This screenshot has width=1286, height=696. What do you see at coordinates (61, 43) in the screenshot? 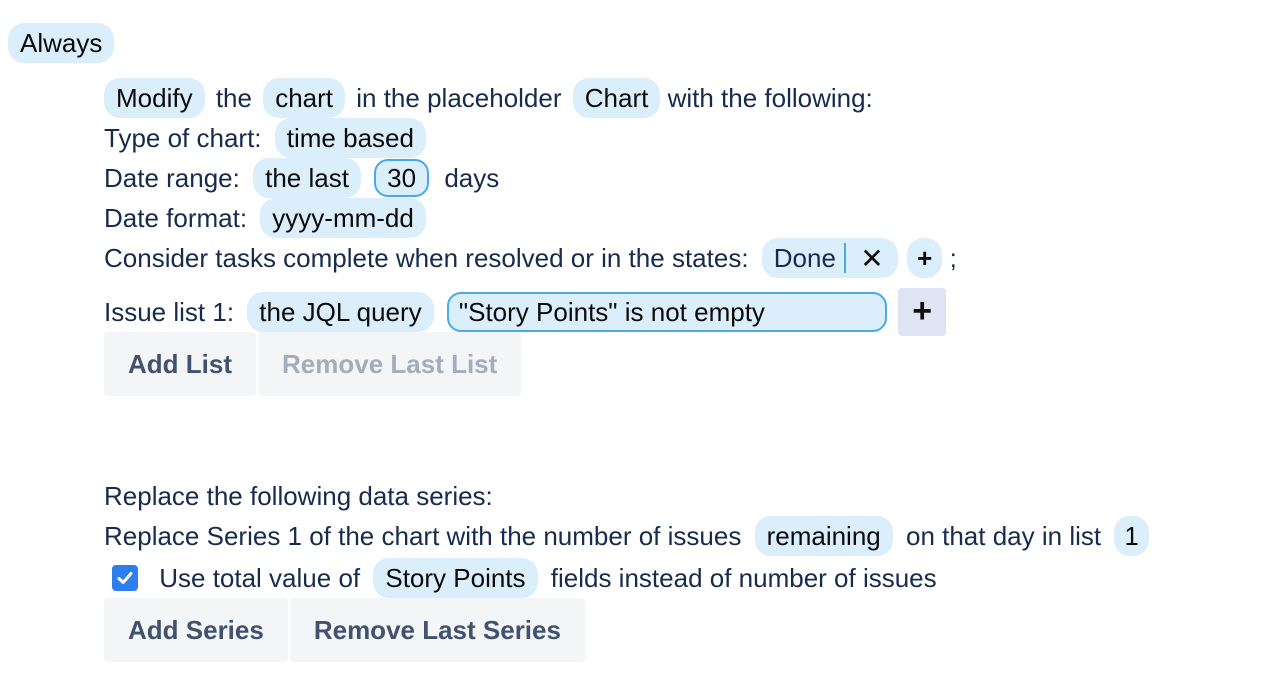
I see `trigger-always-pill: Always` at bounding box center [61, 43].